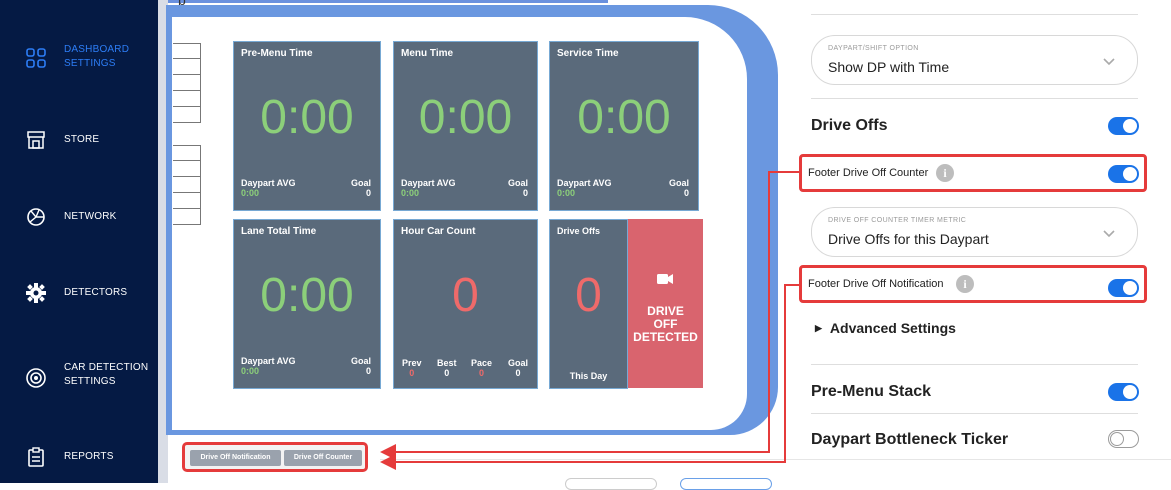 This screenshot has height=490, width=1171. I want to click on sidebar-item-label: REPORTS, so click(89, 456).